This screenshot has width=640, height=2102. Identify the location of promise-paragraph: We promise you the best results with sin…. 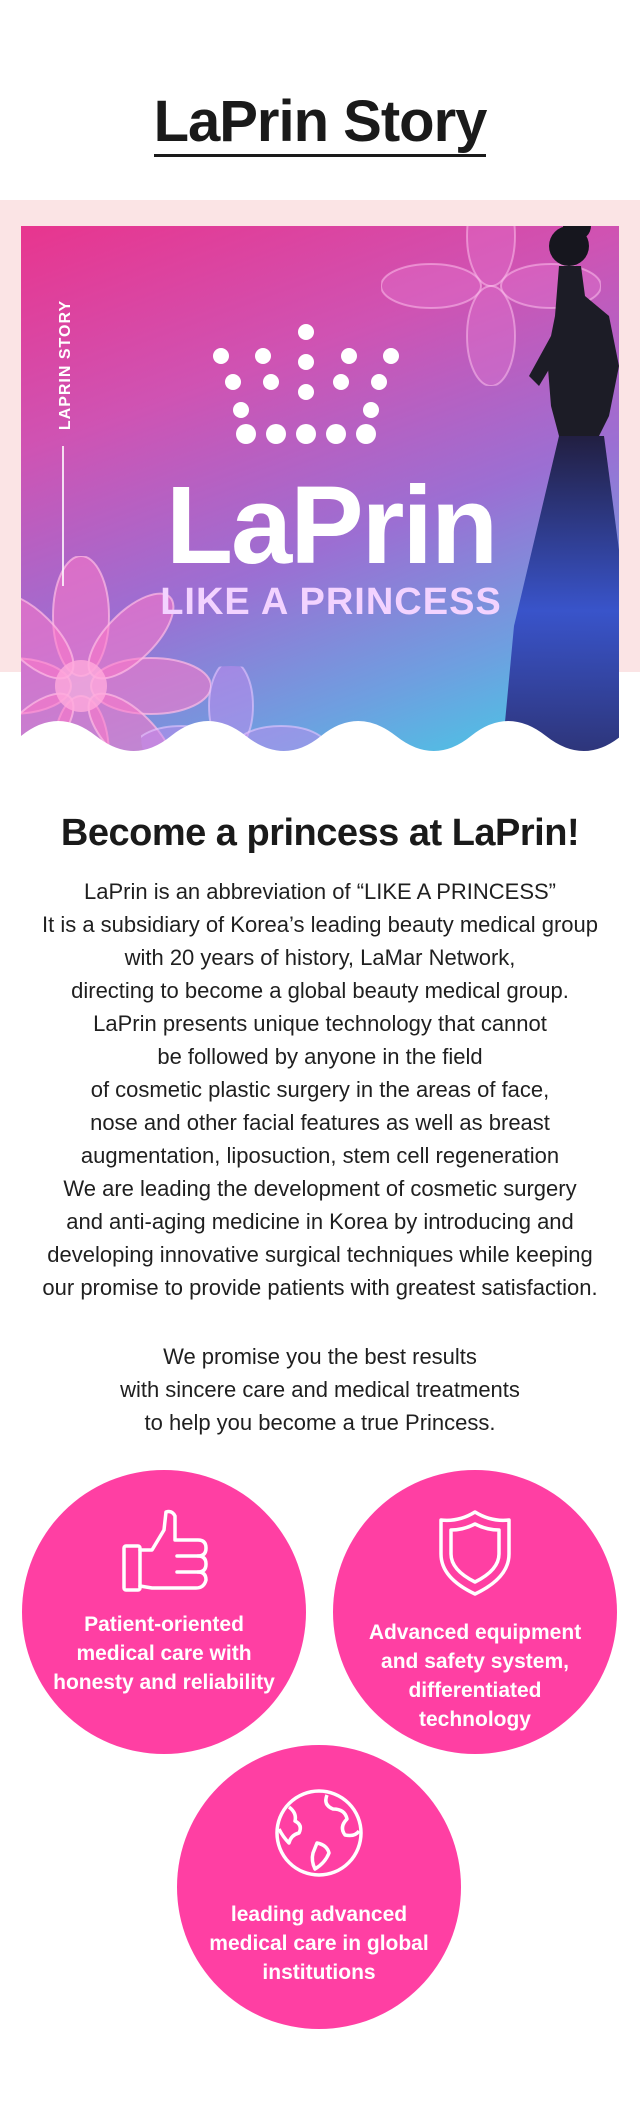
(320, 1389).